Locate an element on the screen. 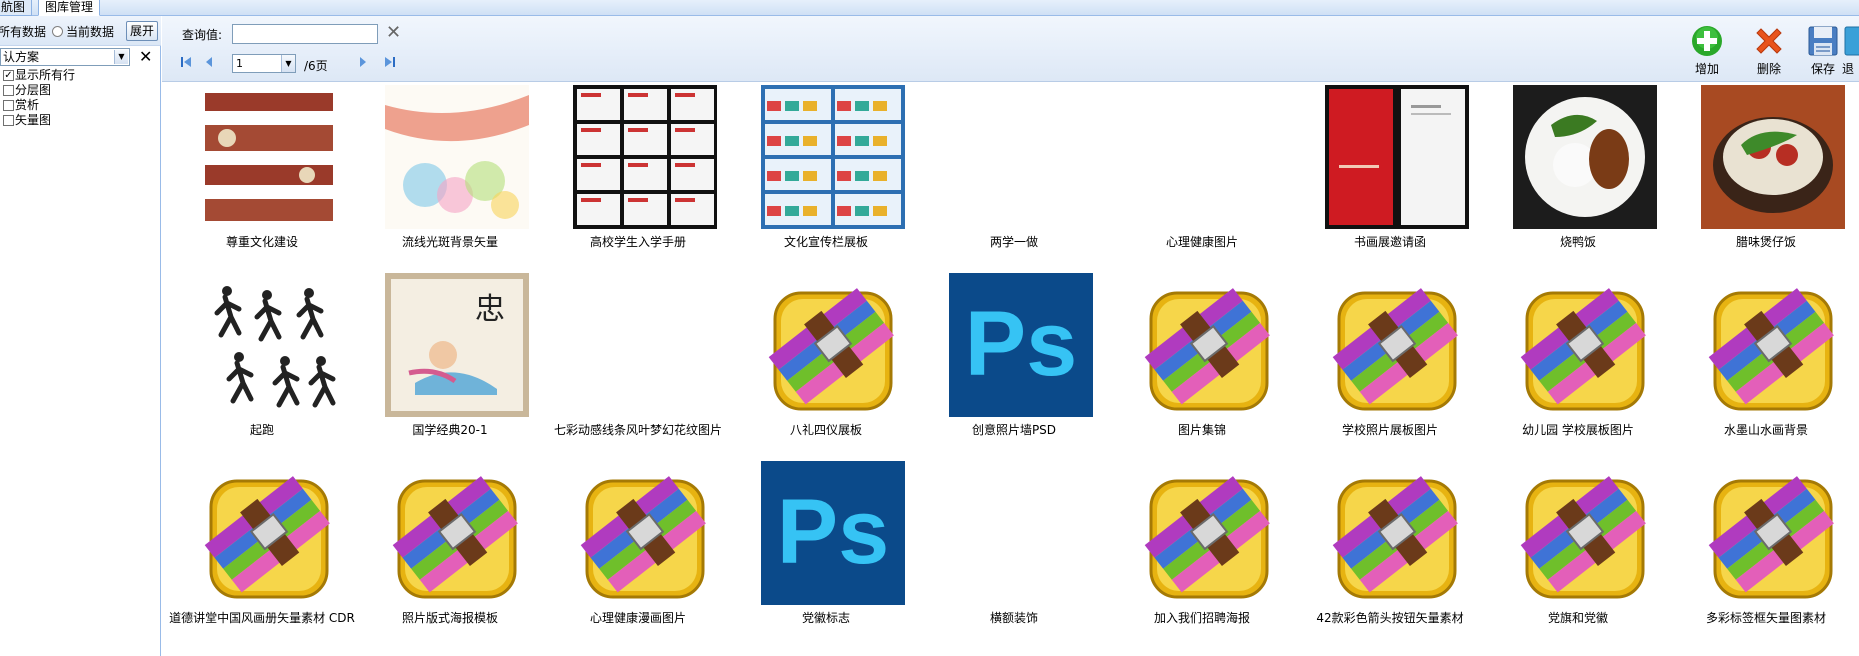 Image resolution: width=1859 pixels, height=656 pixels. svg-text: 忠 is located at coordinates (490, 309).